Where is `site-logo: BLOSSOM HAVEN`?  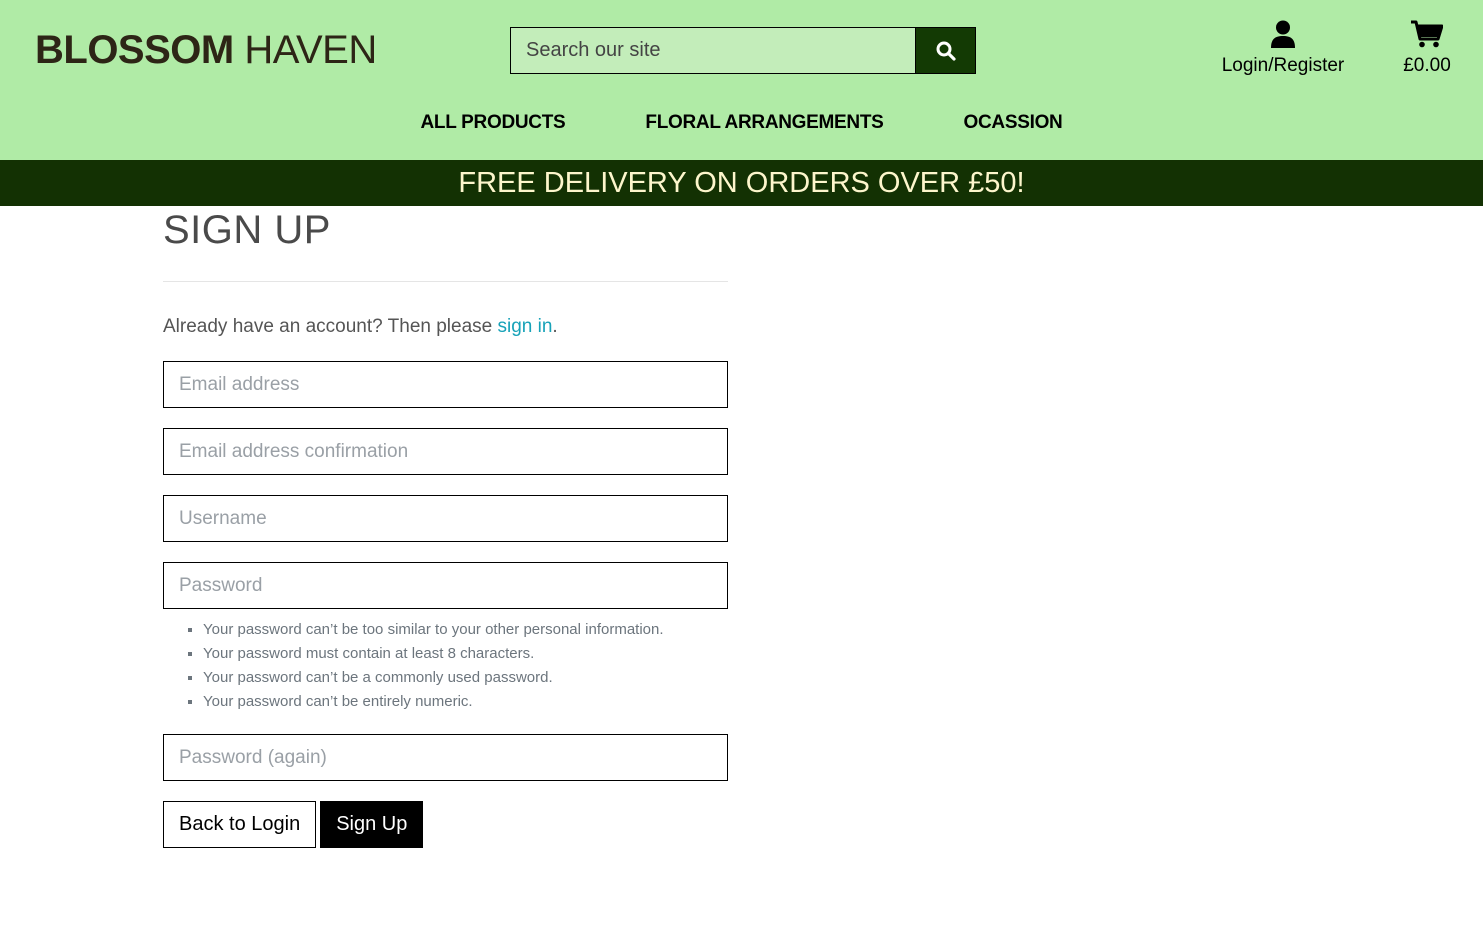
site-logo: BLOSSOM HAVEN is located at coordinates (206, 50).